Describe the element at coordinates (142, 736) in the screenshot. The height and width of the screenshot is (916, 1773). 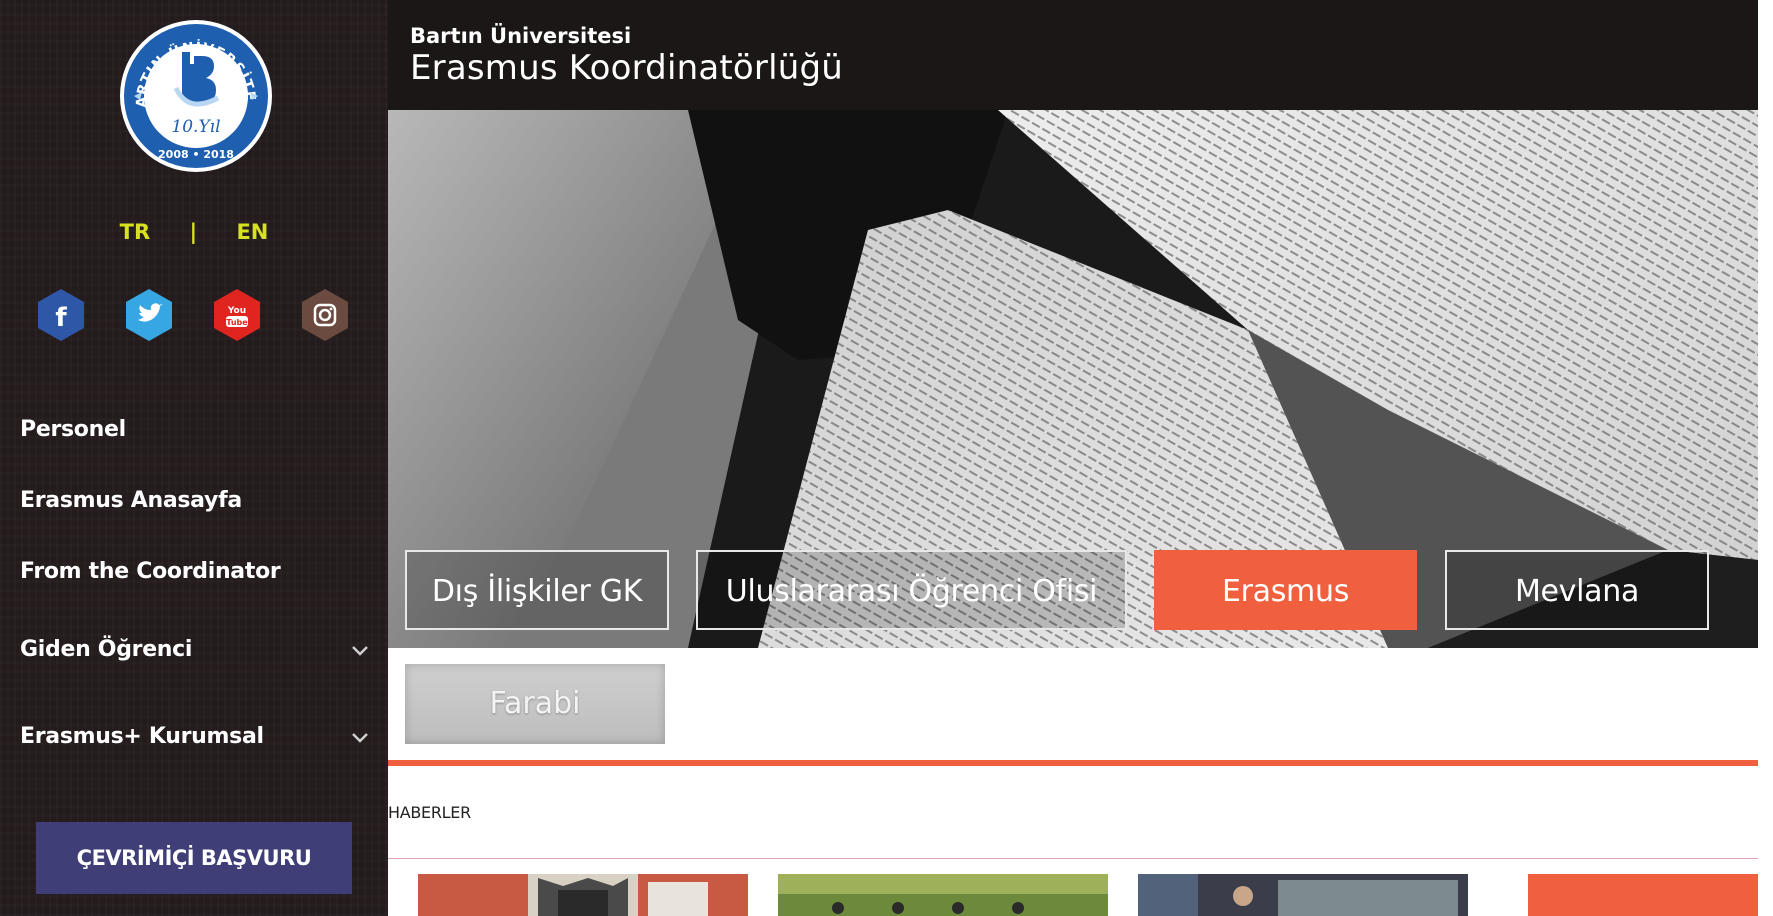
I see `nav-label: Erasmus+ Kurumsal` at that location.